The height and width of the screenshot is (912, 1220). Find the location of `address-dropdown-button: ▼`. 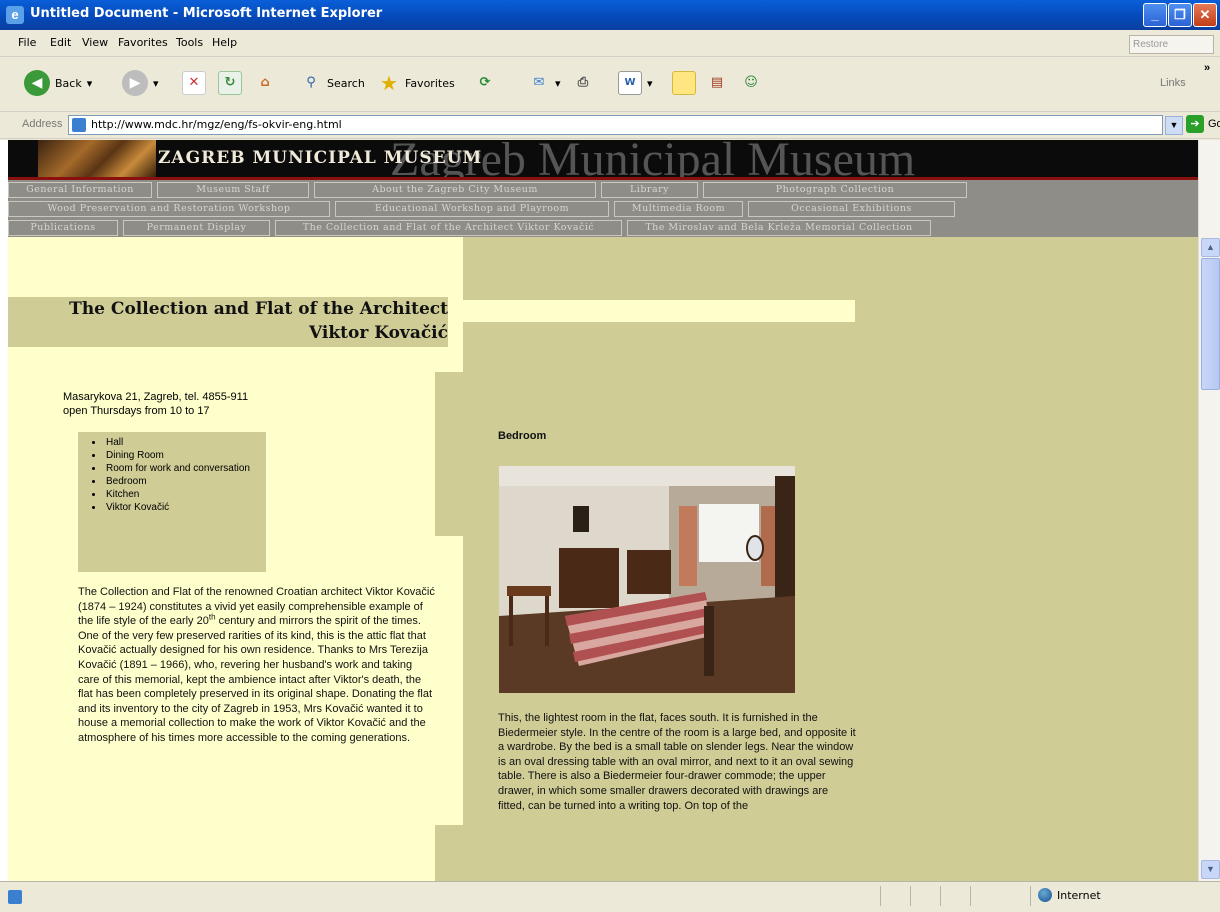

address-dropdown-button: ▼ is located at coordinates (1174, 125).